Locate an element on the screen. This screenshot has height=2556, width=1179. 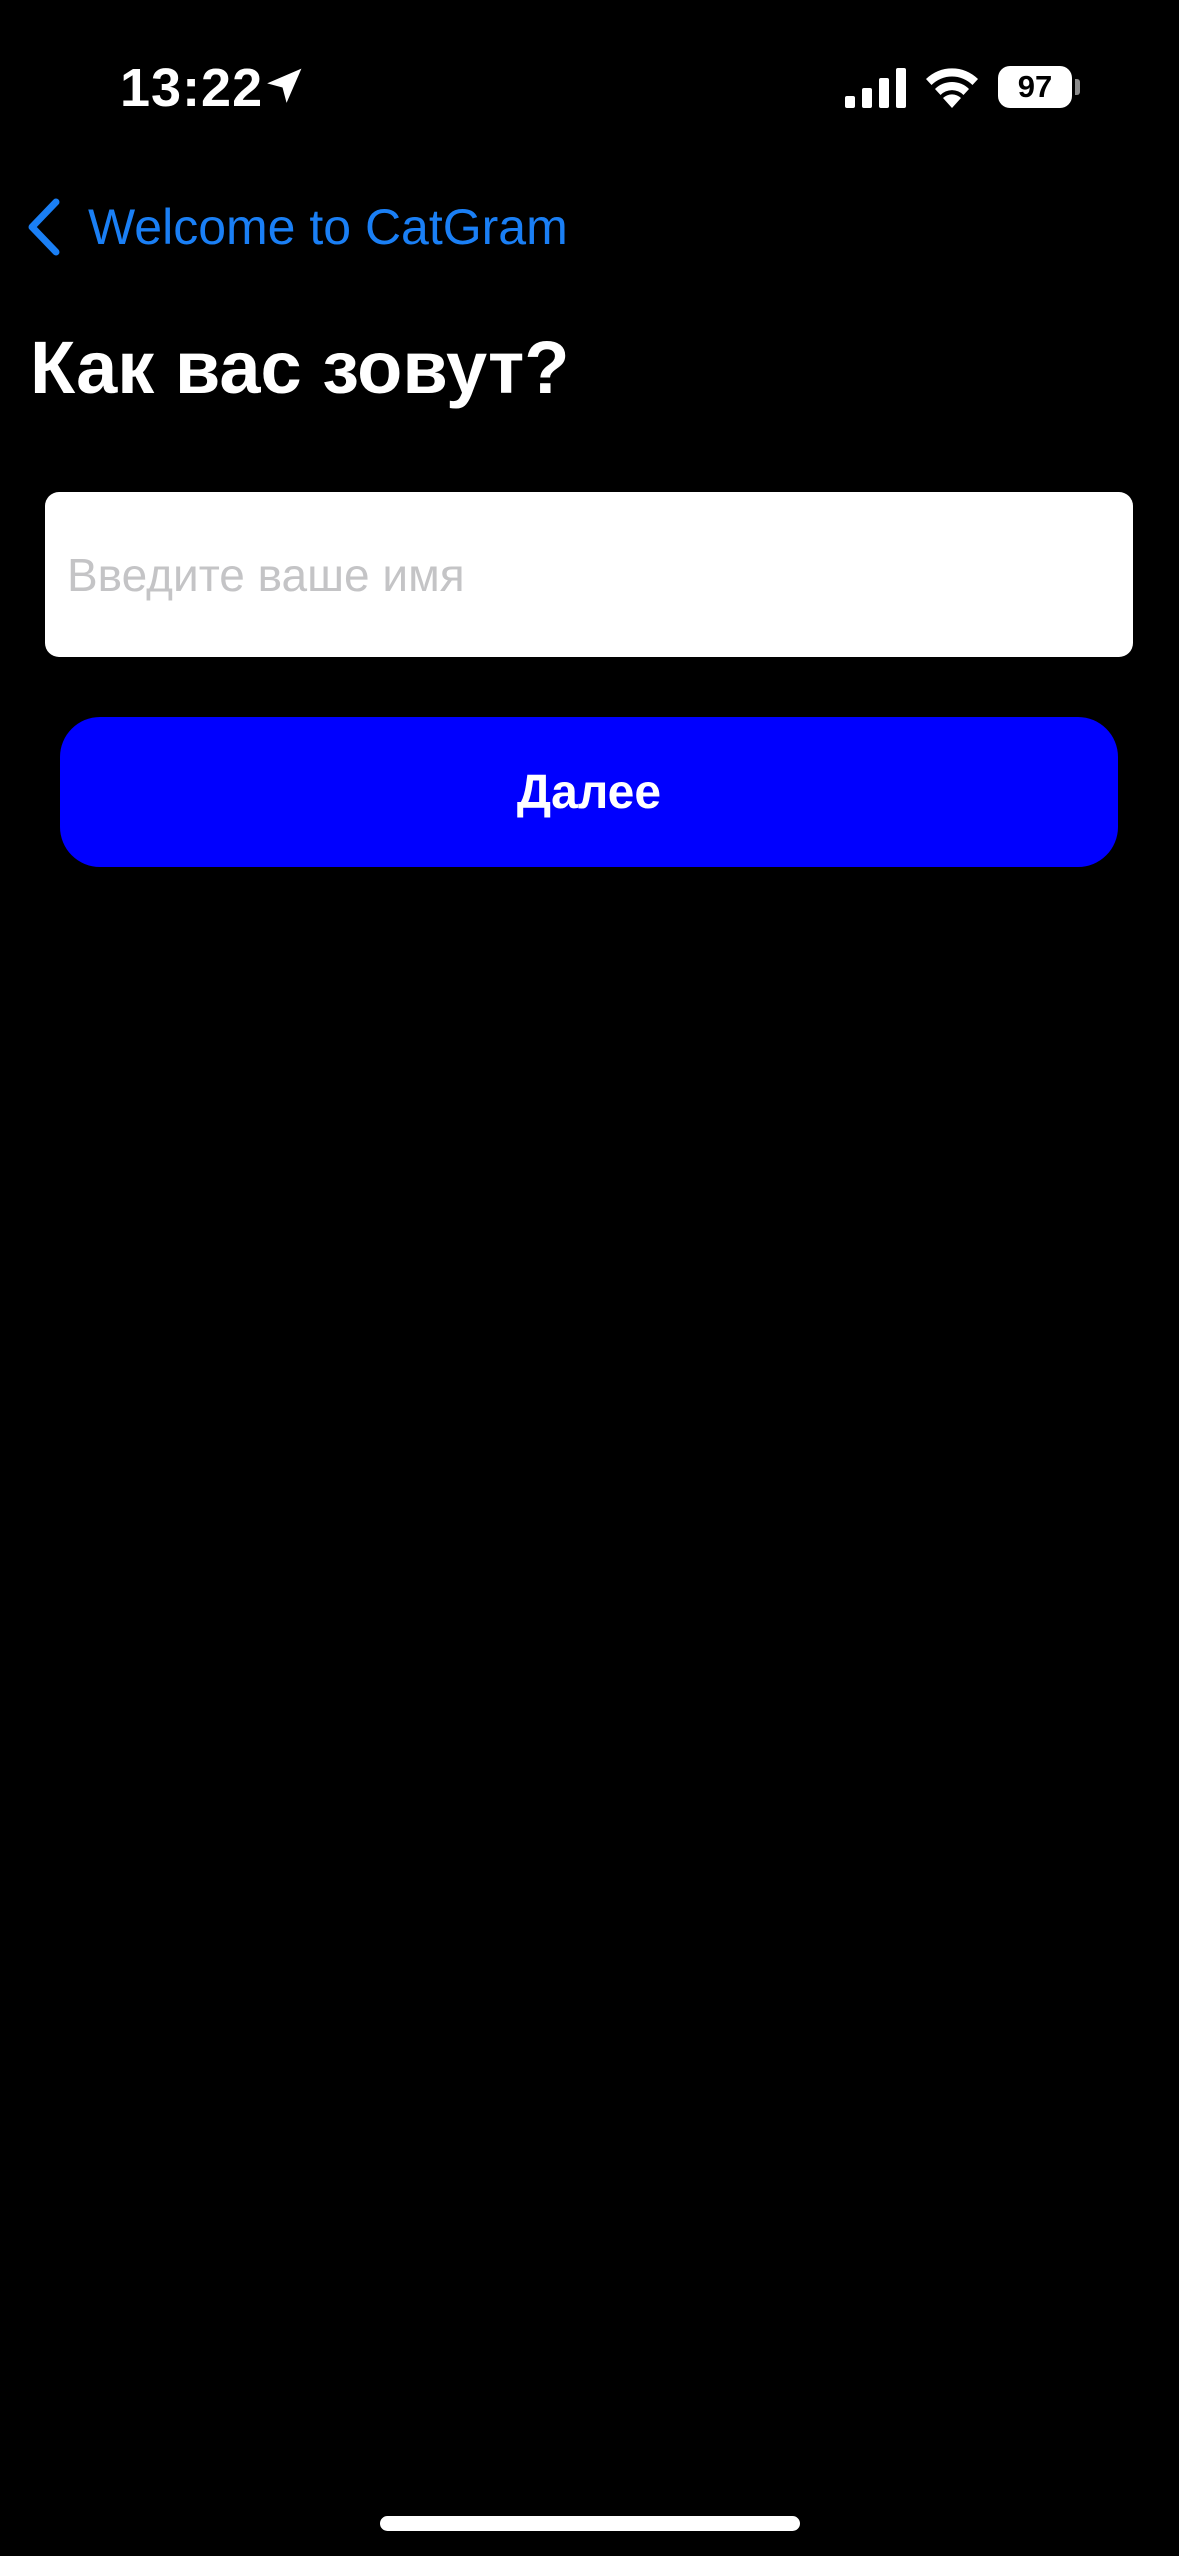
battery-cap is located at coordinates (1077, 87).